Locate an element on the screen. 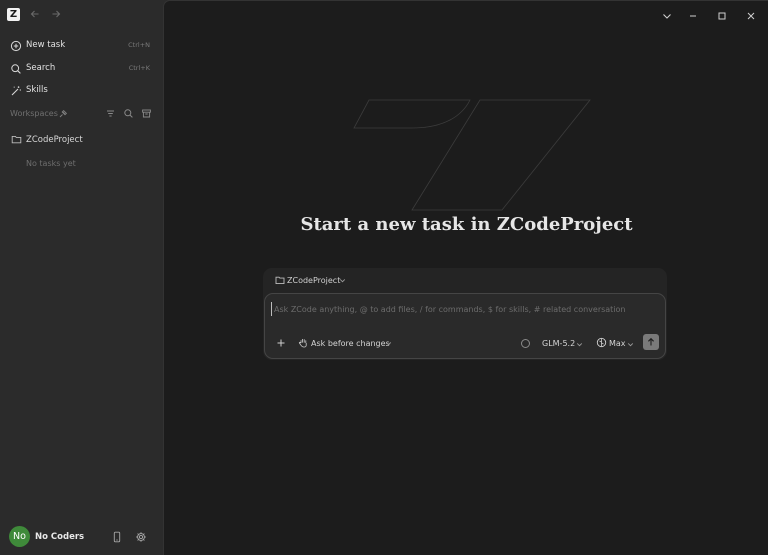 This screenshot has height=555, width=768. model-selector-label: GLM-5.2 is located at coordinates (558, 343).